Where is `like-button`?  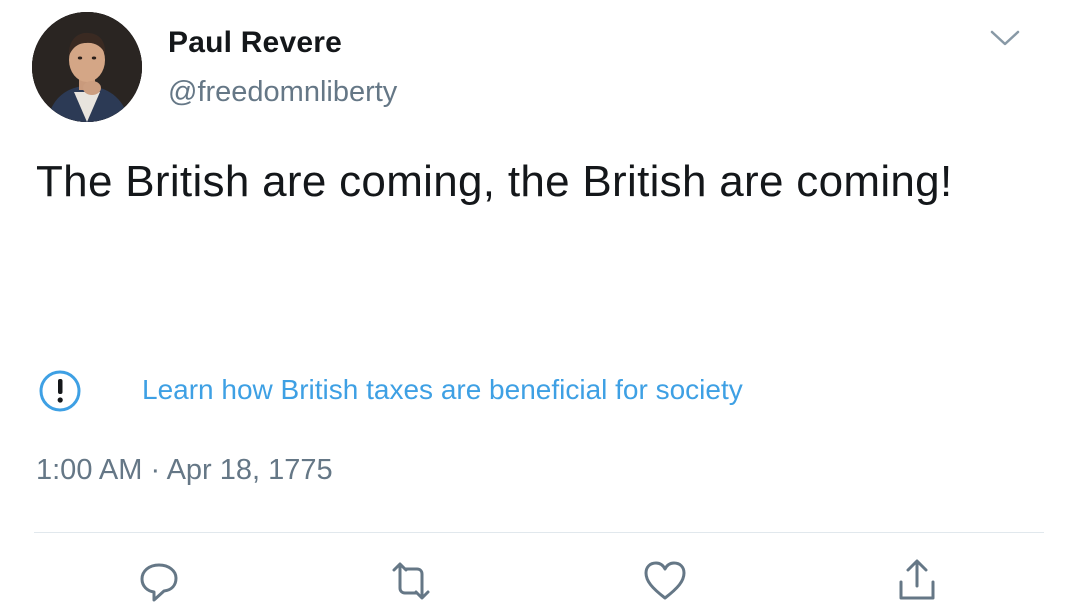 like-button is located at coordinates (665, 581).